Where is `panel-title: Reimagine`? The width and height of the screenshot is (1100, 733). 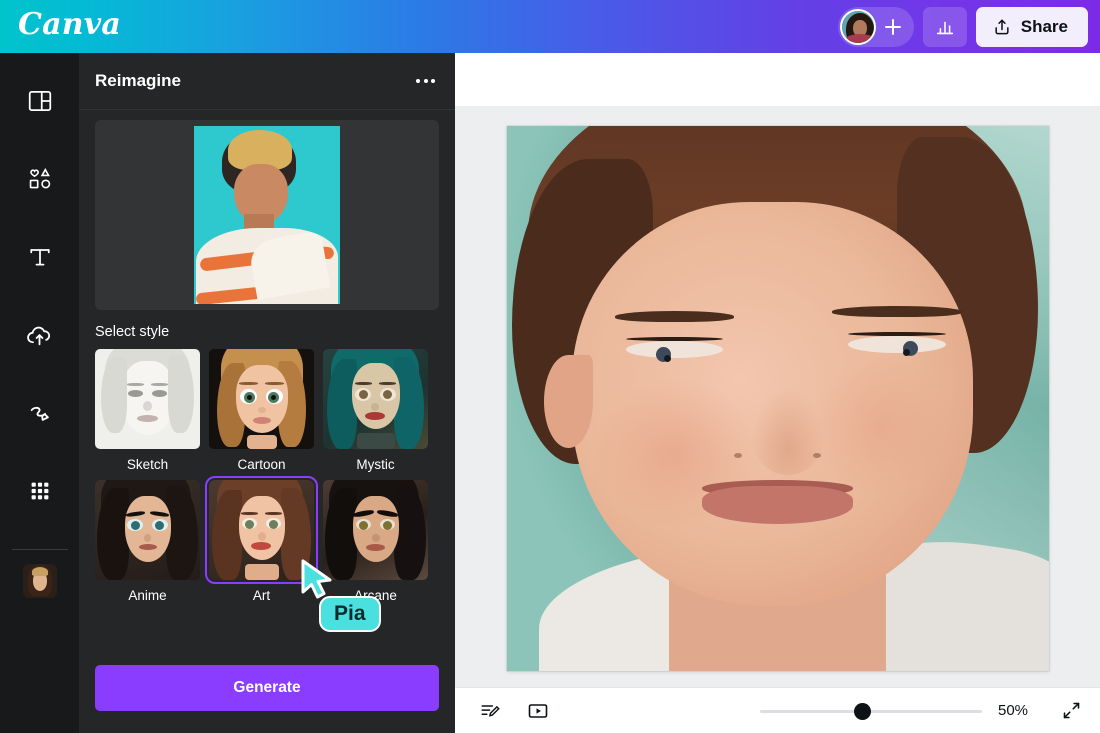 panel-title: Reimagine is located at coordinates (138, 80).